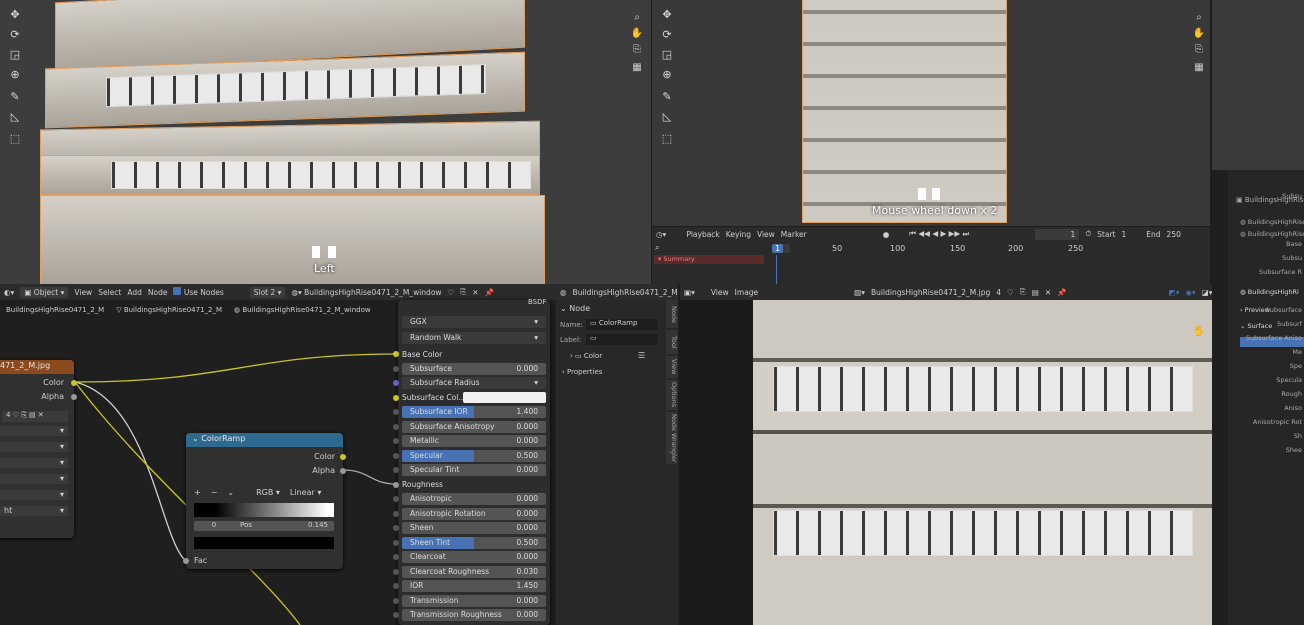 Image resolution: width=1304 pixels, height=625 pixels. I want to click on label-field: ▭, so click(622, 339).